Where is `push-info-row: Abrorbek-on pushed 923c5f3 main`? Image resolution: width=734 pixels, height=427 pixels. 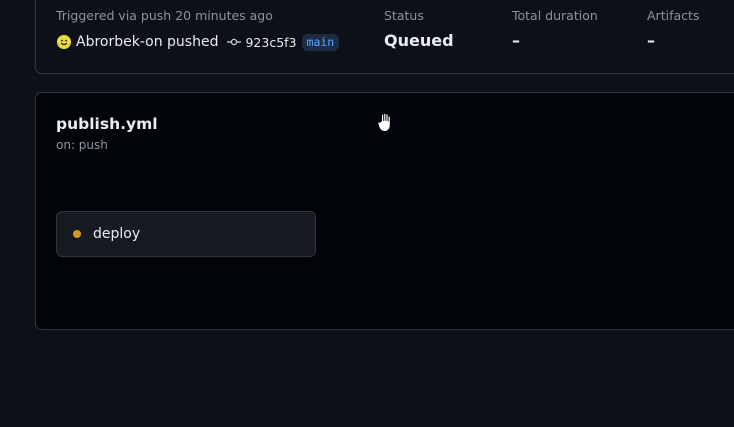
push-info-row: Abrorbek-on pushed 923c5f3 main is located at coordinates (198, 42).